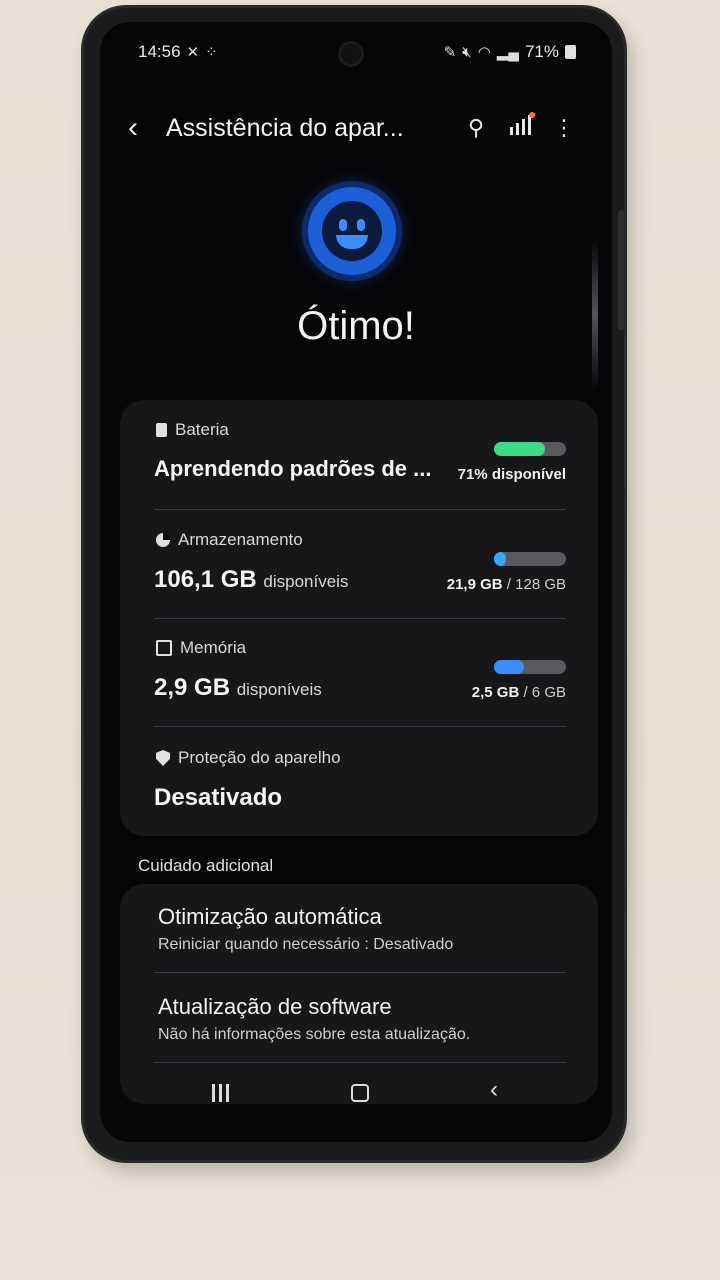 This screenshot has height=1280, width=720. I want to click on storage-usage: 21,9 GB / 128 GB, so click(506, 584).